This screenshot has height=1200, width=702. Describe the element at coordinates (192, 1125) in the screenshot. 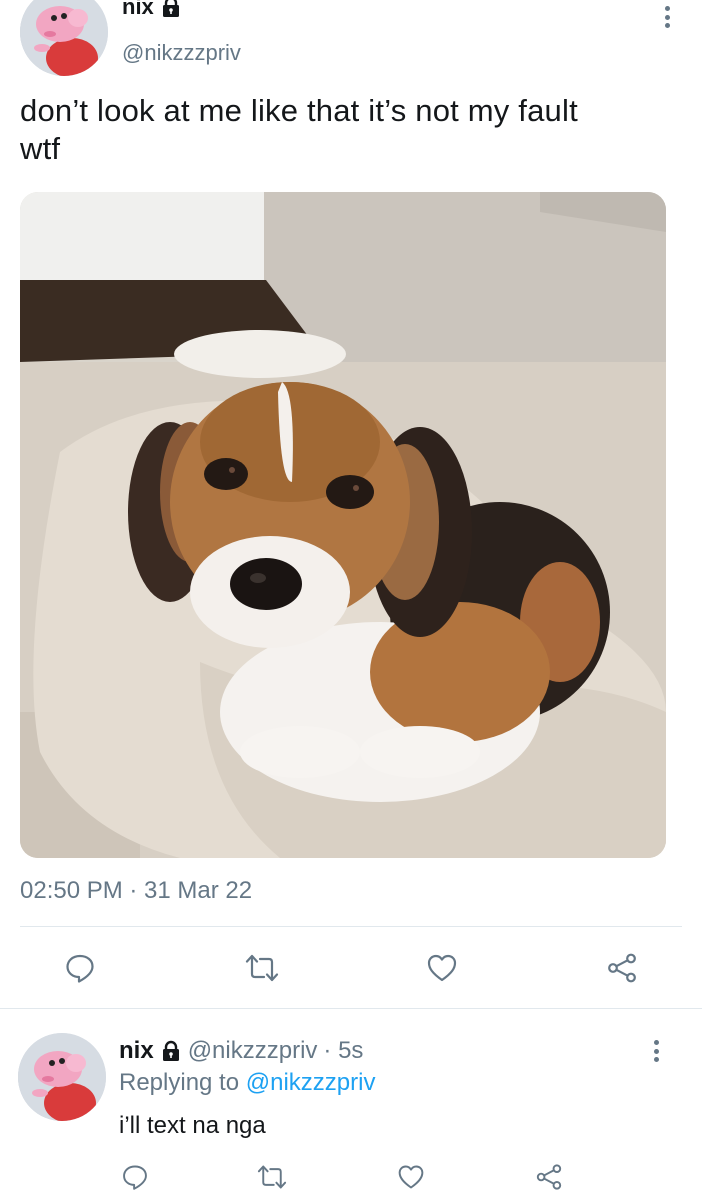

I see `reply-text: i’ll text na nga` at that location.